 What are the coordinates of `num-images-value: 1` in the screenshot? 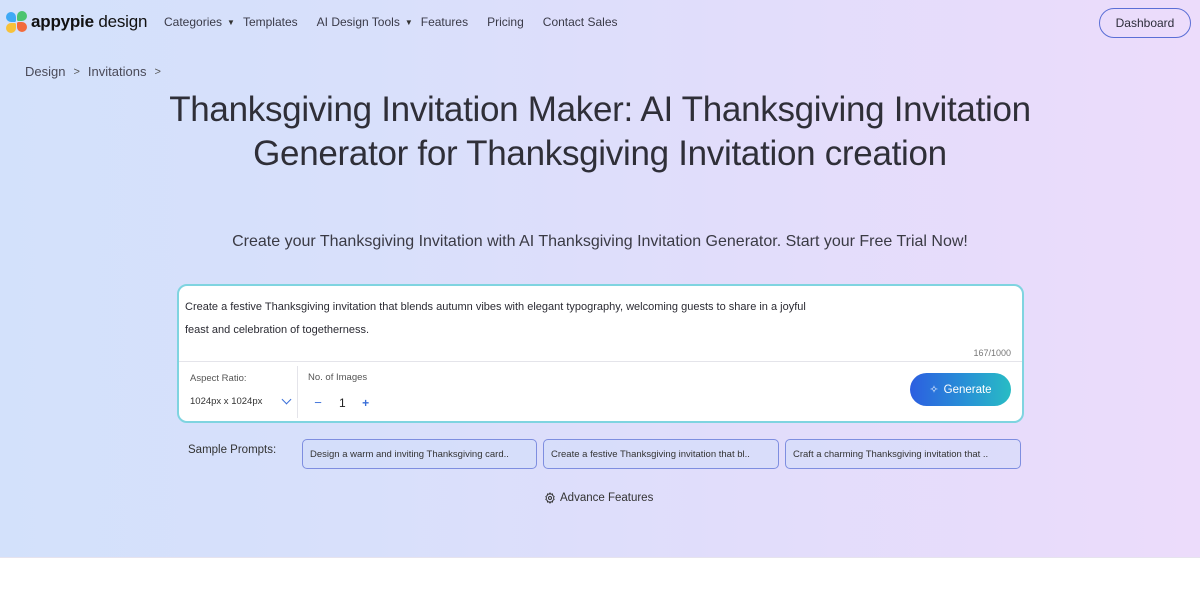 It's located at (342, 403).